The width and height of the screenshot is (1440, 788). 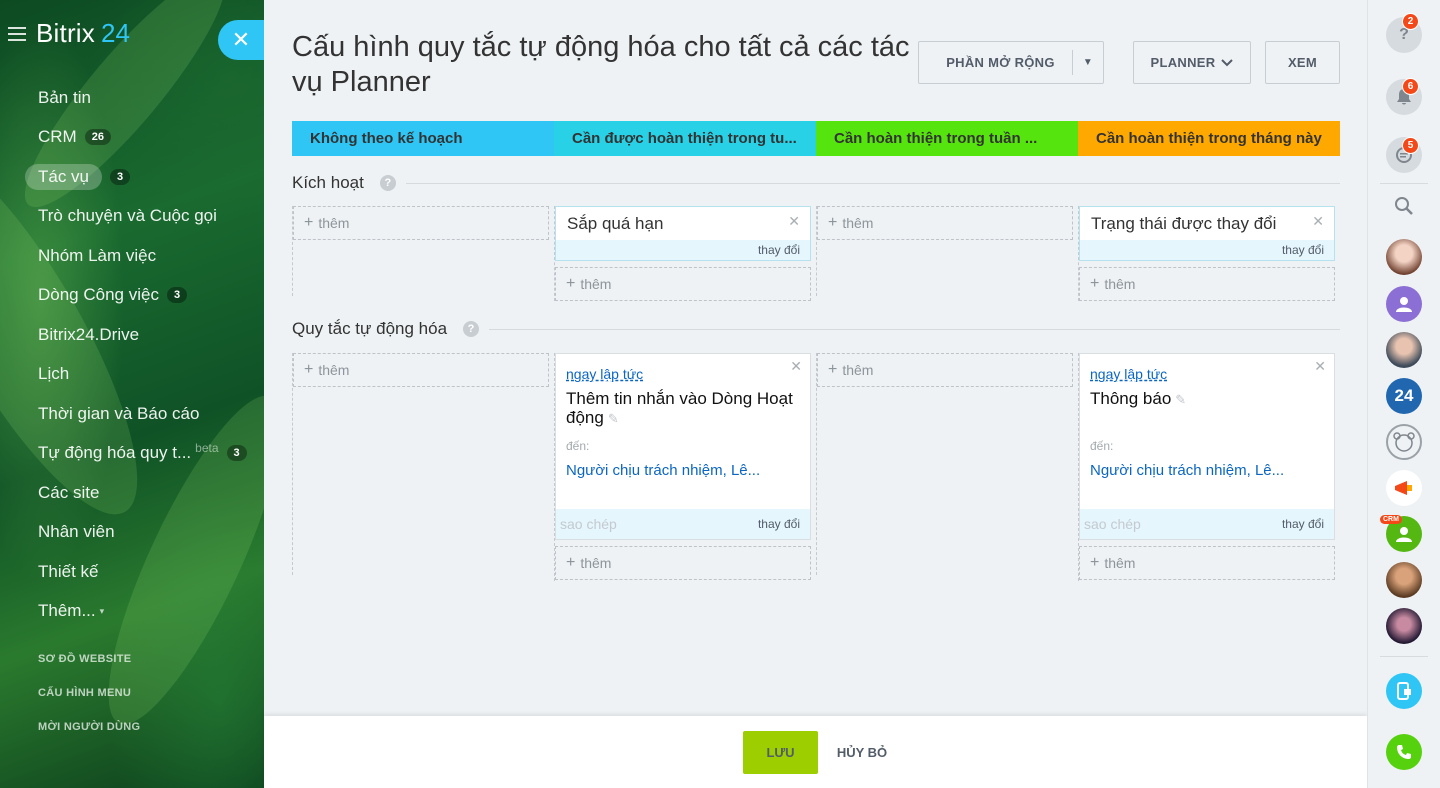 I want to click on rule-title-text: Thêm tin nhắn vào Dòng Hoạt động, so click(x=679, y=408).